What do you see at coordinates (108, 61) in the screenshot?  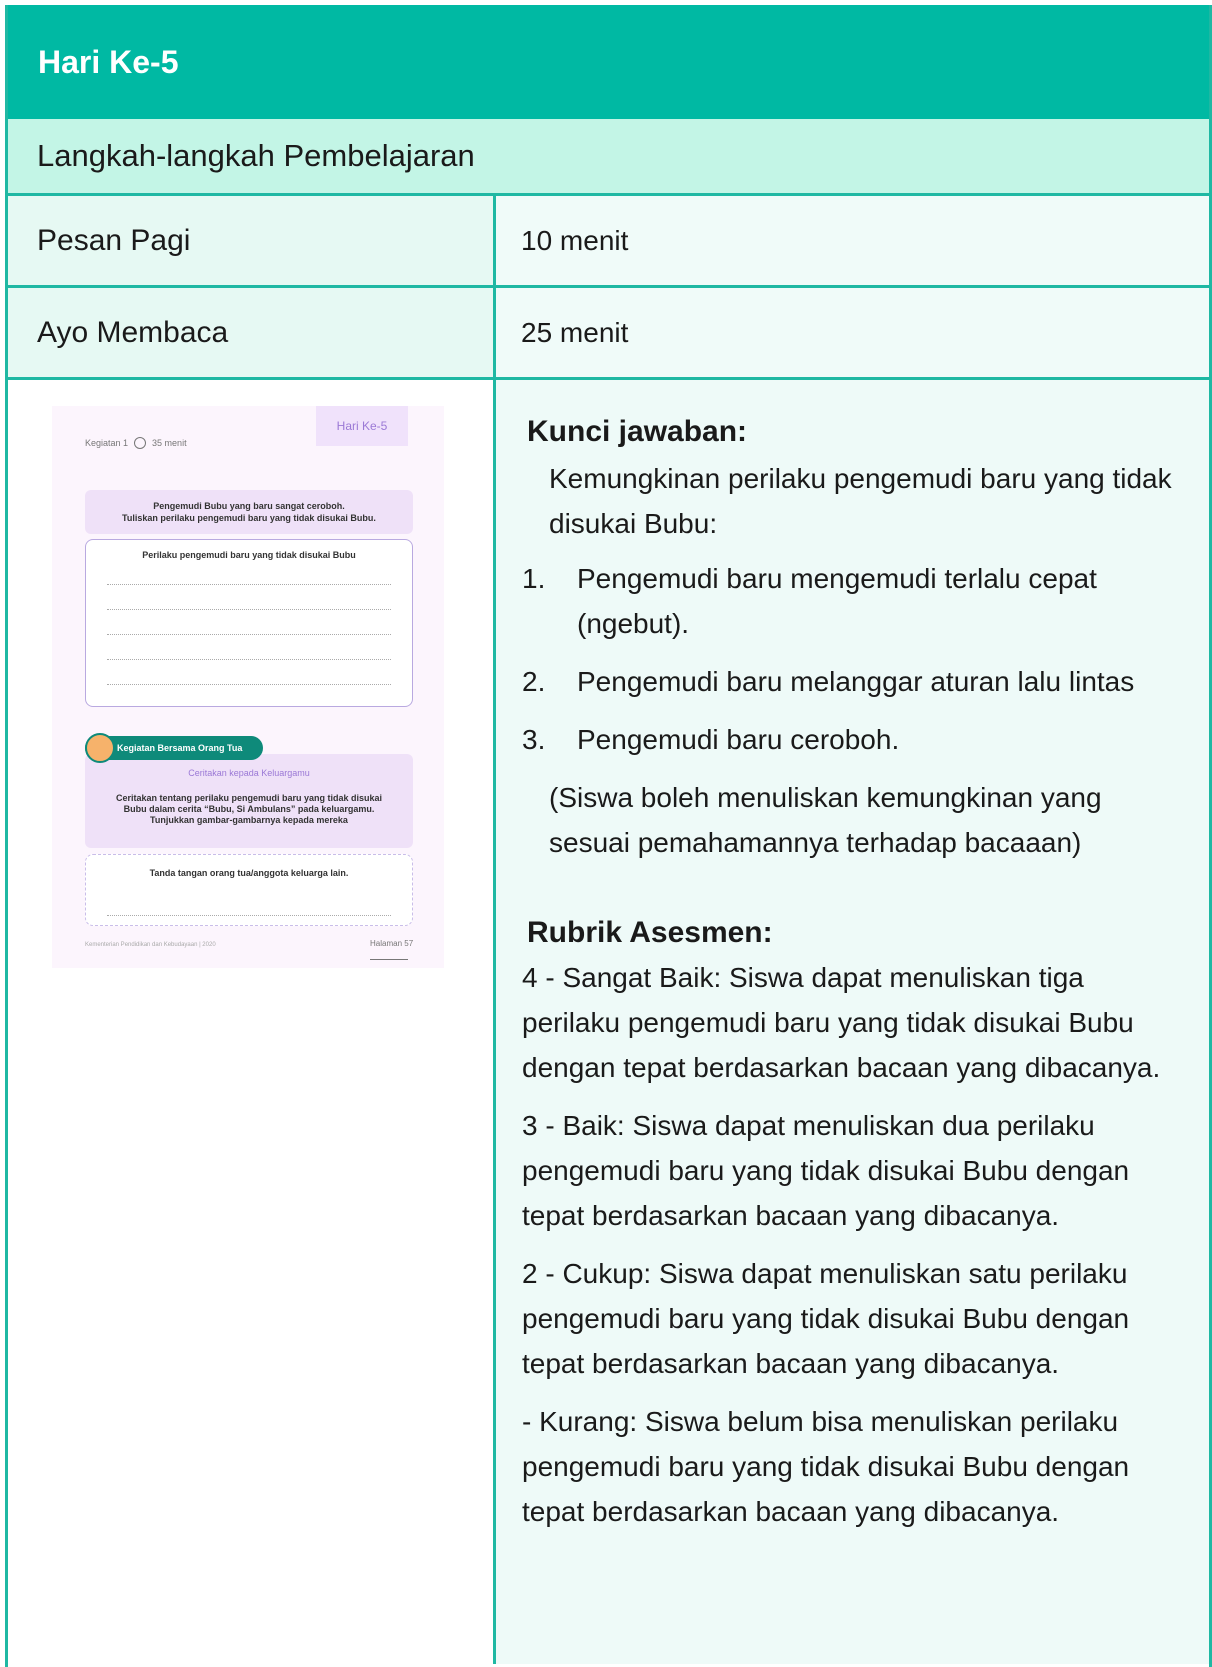 I see `day-title: Hari Ke-5` at bounding box center [108, 61].